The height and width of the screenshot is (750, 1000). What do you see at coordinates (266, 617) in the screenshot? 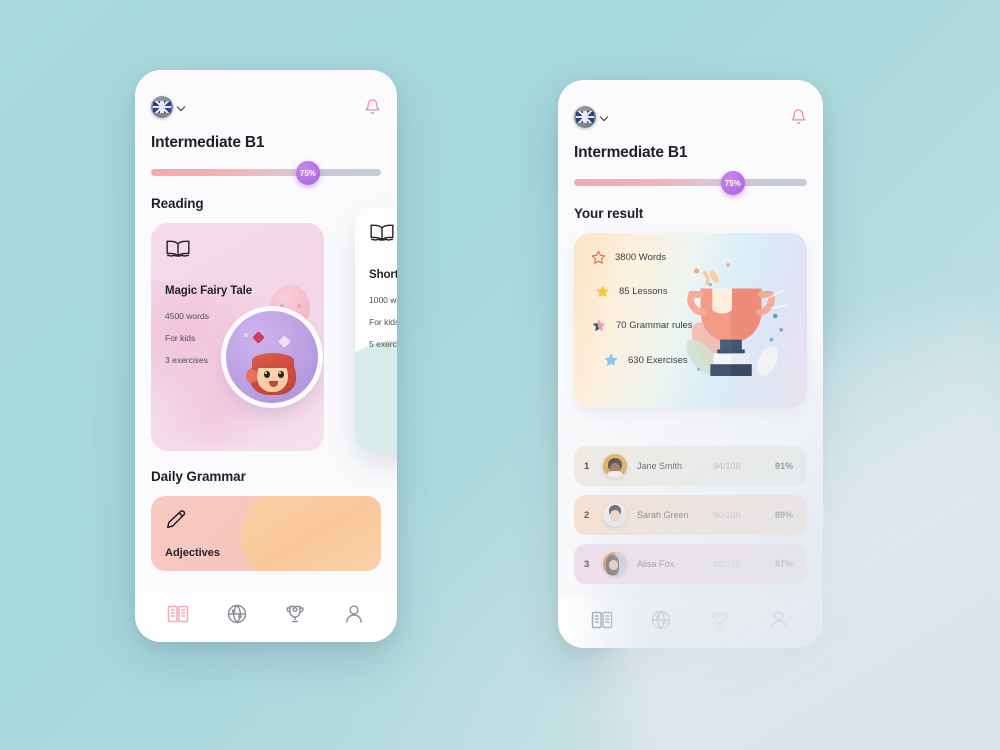
I see `bottom-navigation-left` at bounding box center [266, 617].